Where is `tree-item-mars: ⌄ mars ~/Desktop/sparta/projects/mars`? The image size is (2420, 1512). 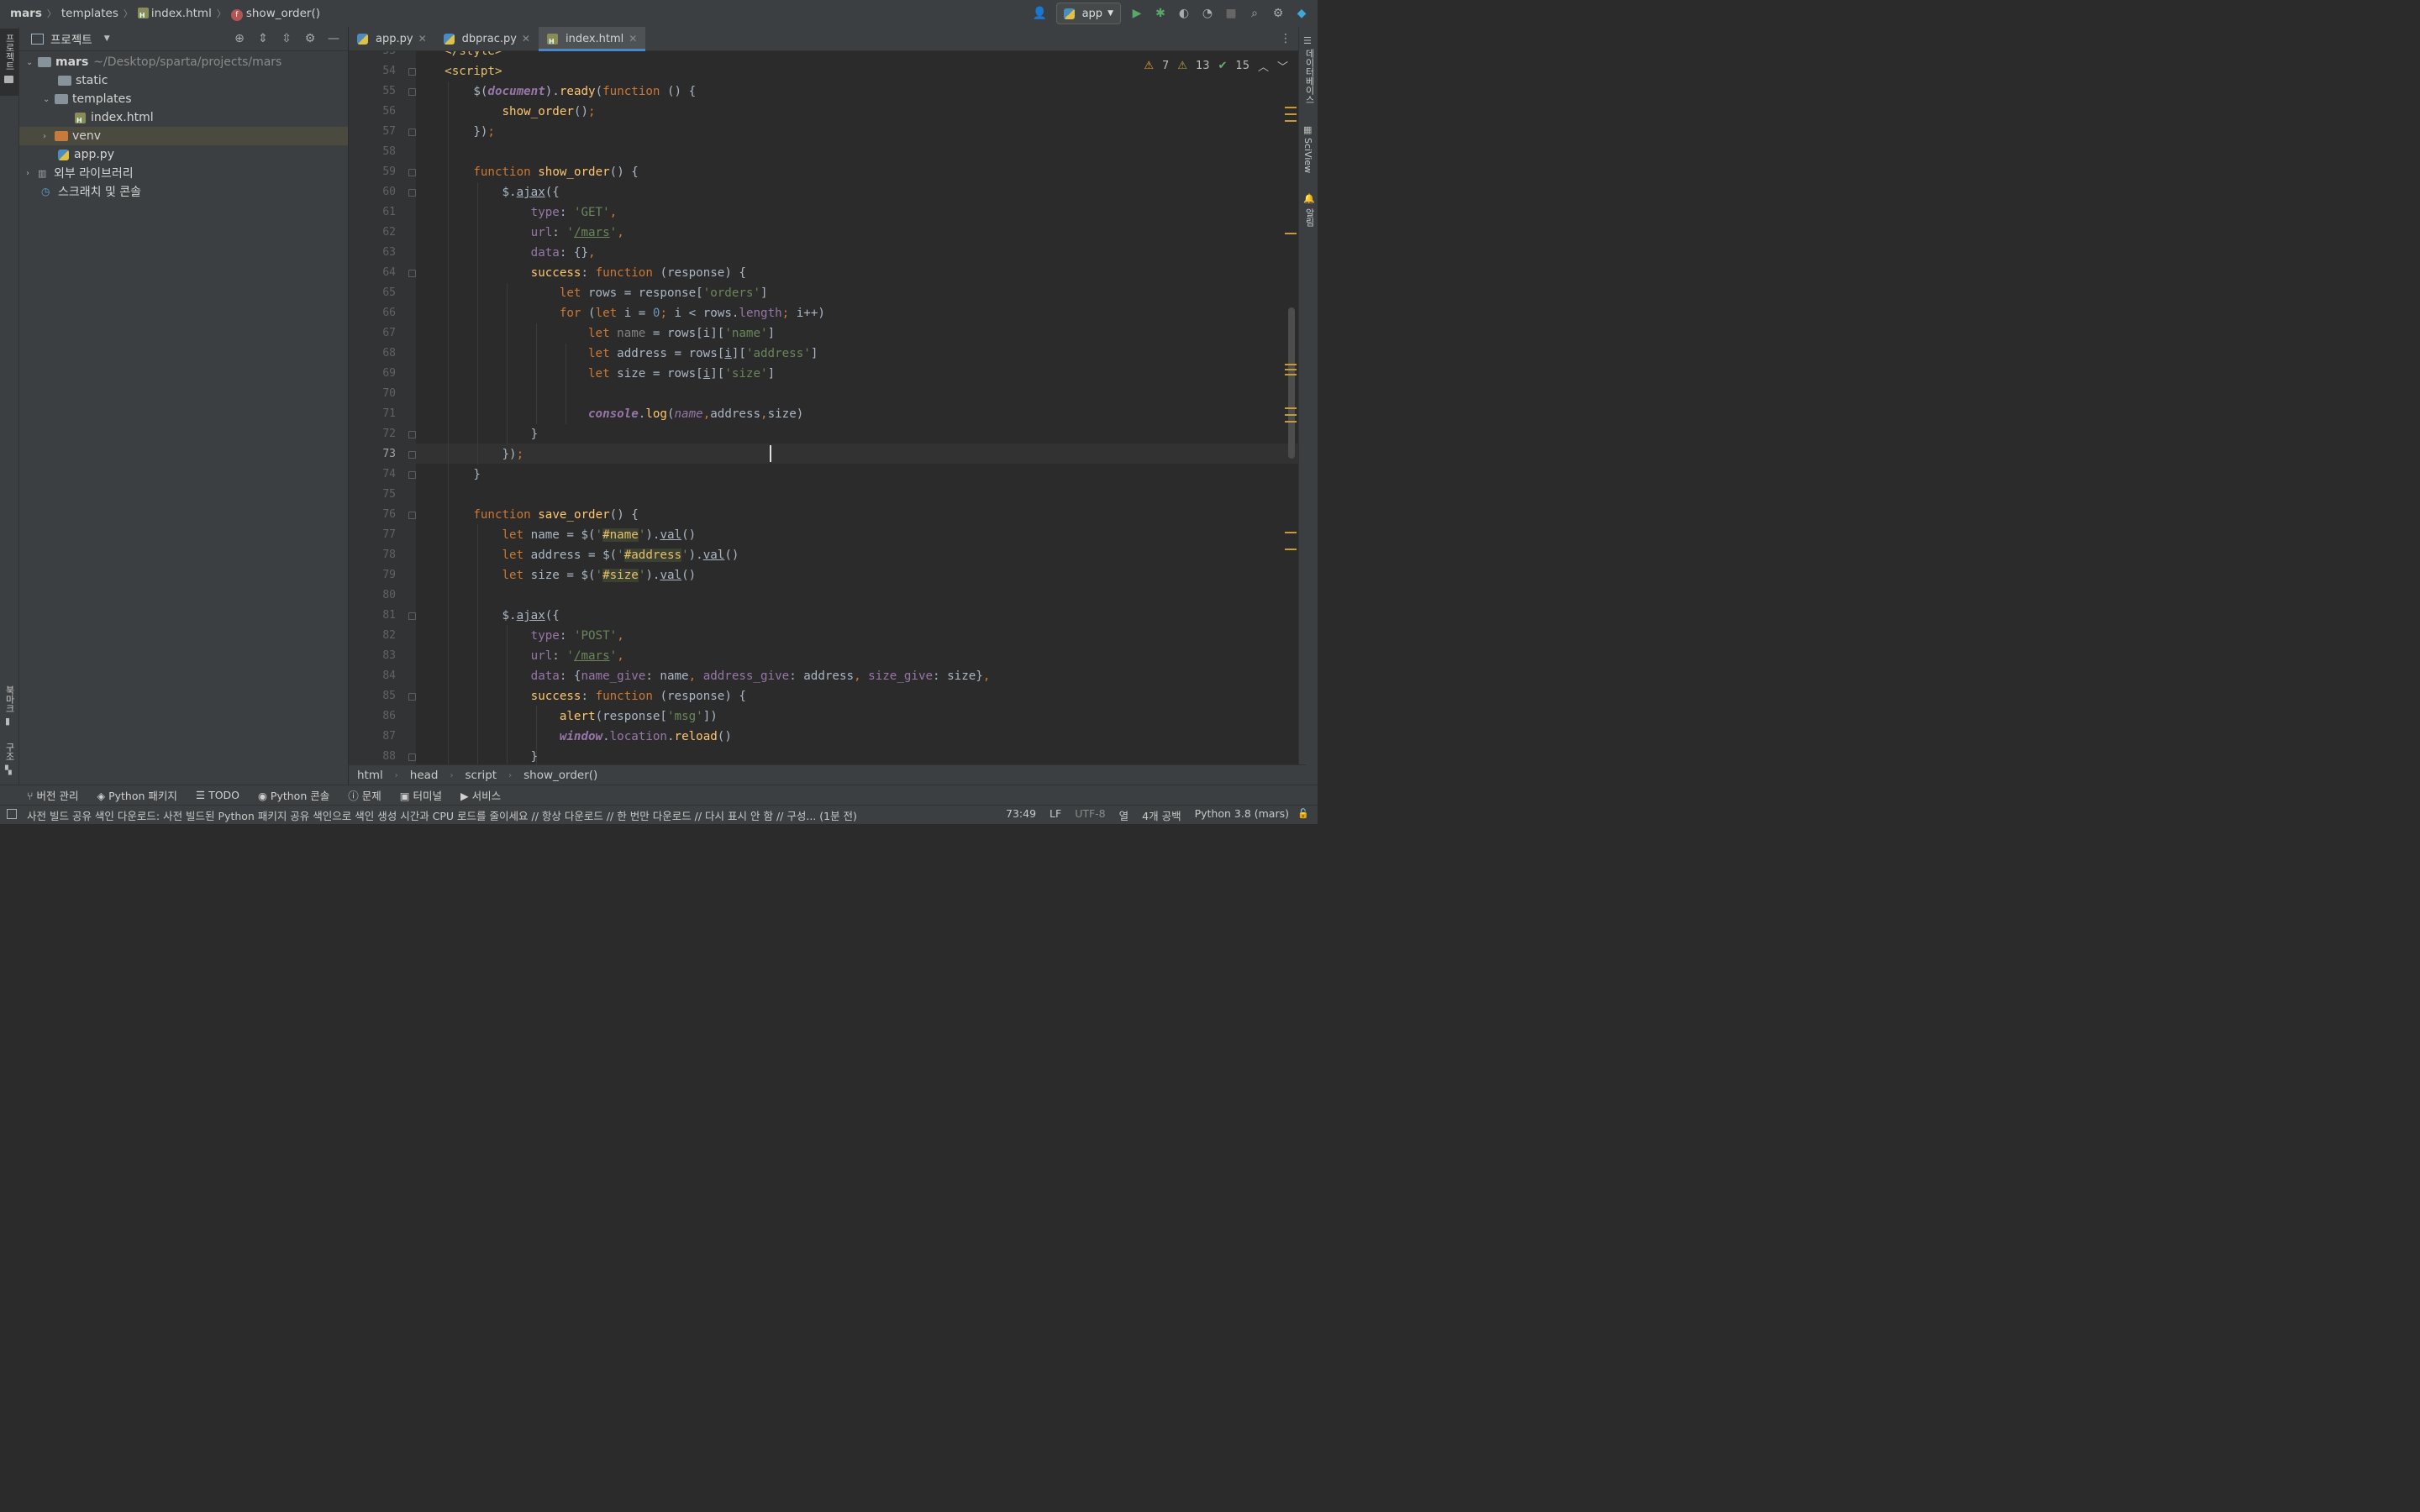 tree-item-mars: ⌄ mars ~/Desktop/sparta/projects/mars is located at coordinates (183, 62).